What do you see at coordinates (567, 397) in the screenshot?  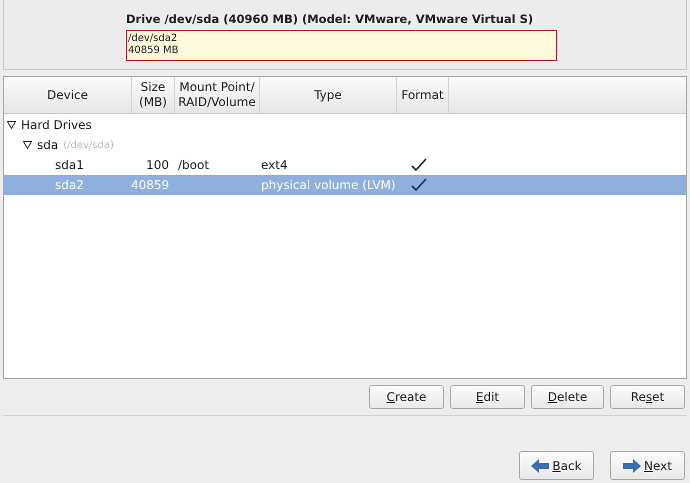 I see `action-button: Delete` at bounding box center [567, 397].